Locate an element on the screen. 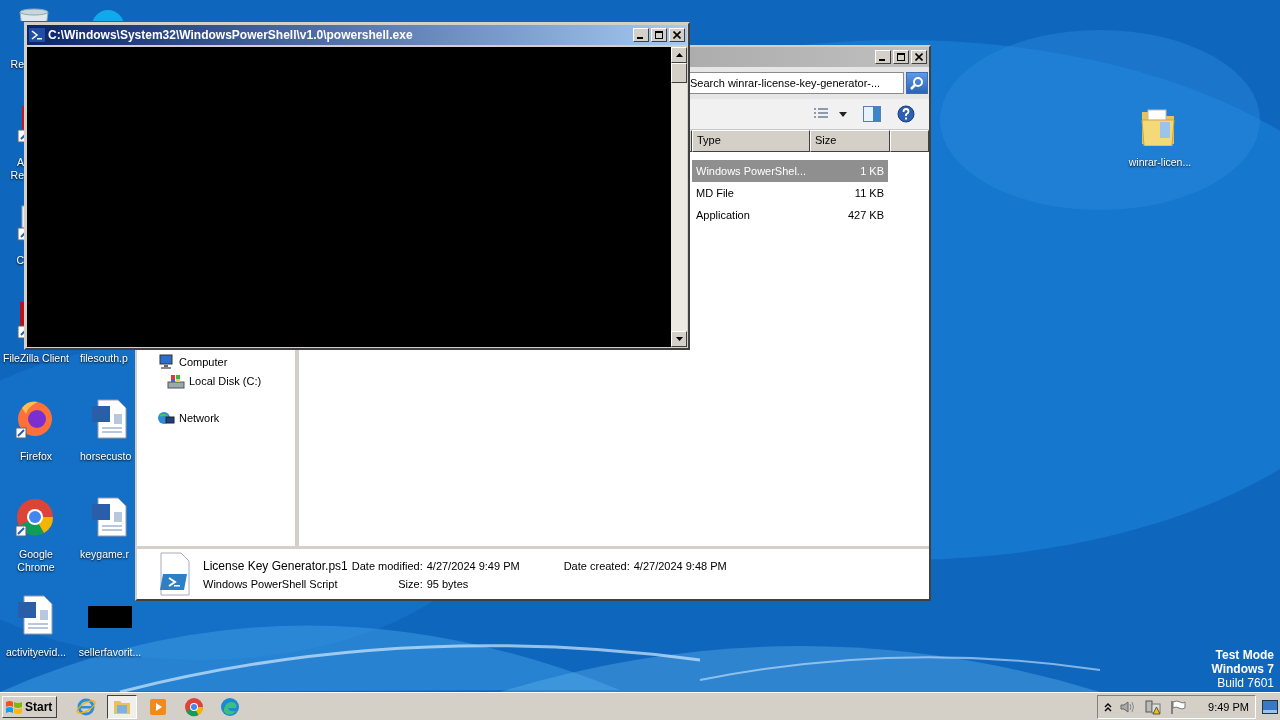 This screenshot has width=1280, height=720. start-button: Start is located at coordinates (30, 706).